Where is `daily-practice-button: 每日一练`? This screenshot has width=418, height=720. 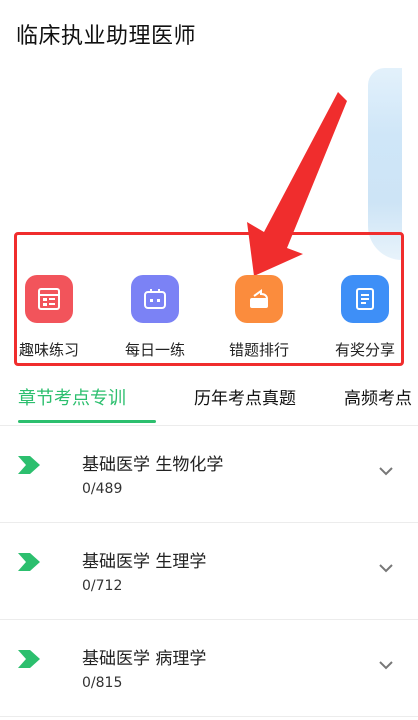 daily-practice-button: 每日一练 is located at coordinates (155, 317).